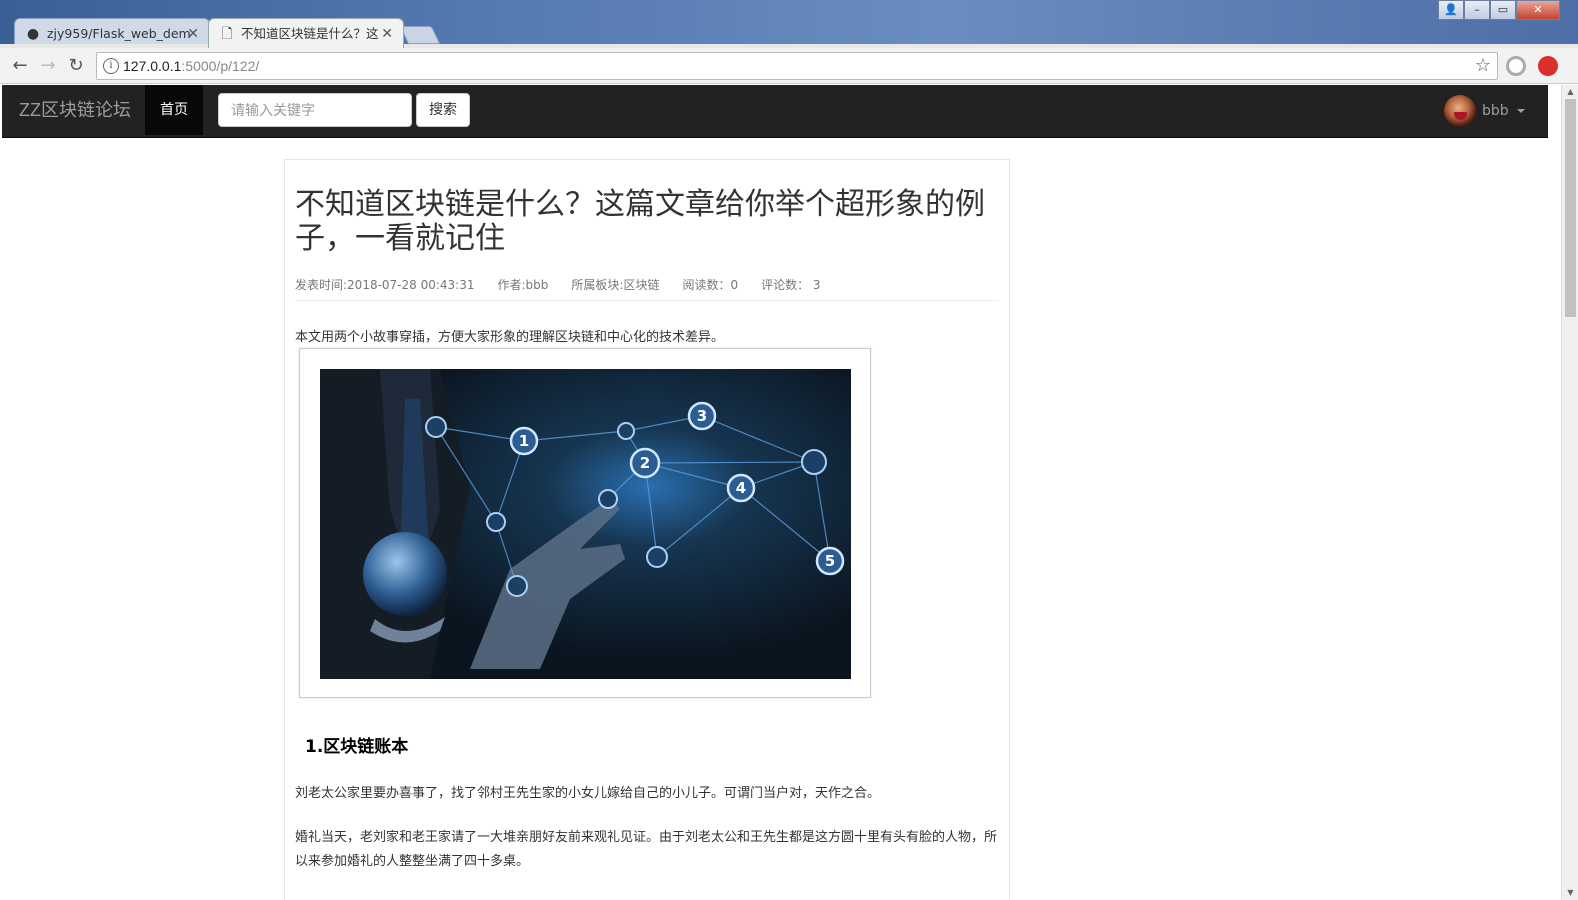 The height and width of the screenshot is (900, 1578). What do you see at coordinates (385, 285) in the screenshot?
I see `publish-time: 发表时间:2018-07-28 00:43:31` at bounding box center [385, 285].